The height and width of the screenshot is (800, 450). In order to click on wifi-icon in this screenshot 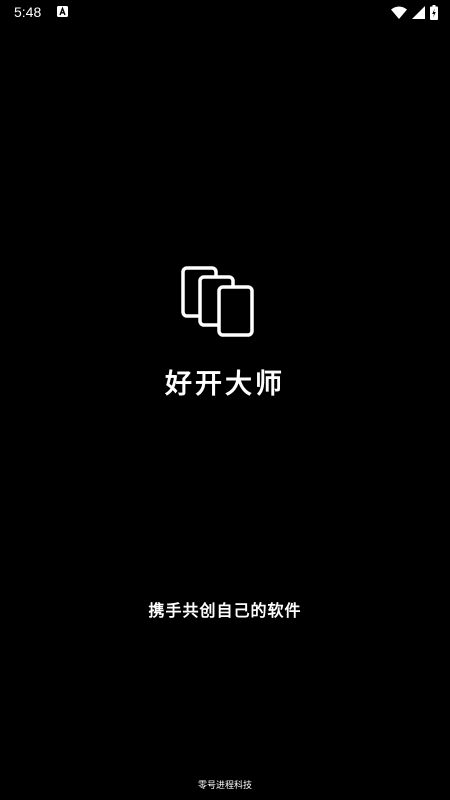, I will do `click(399, 12)`.